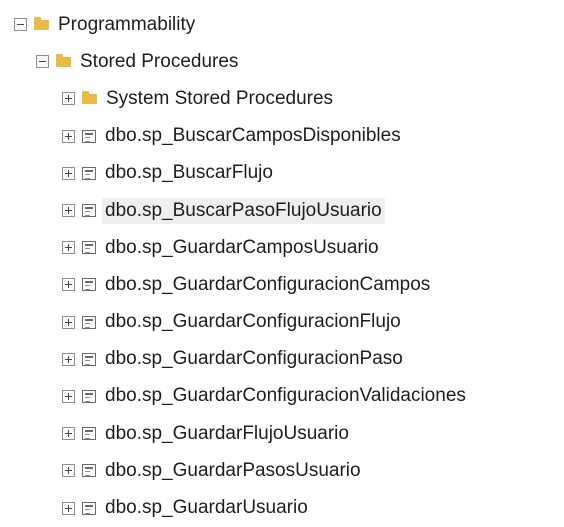 This screenshot has height=527, width=564. I want to click on tree-node-system-stored-procedures: System Stored Procedures, so click(282, 98).